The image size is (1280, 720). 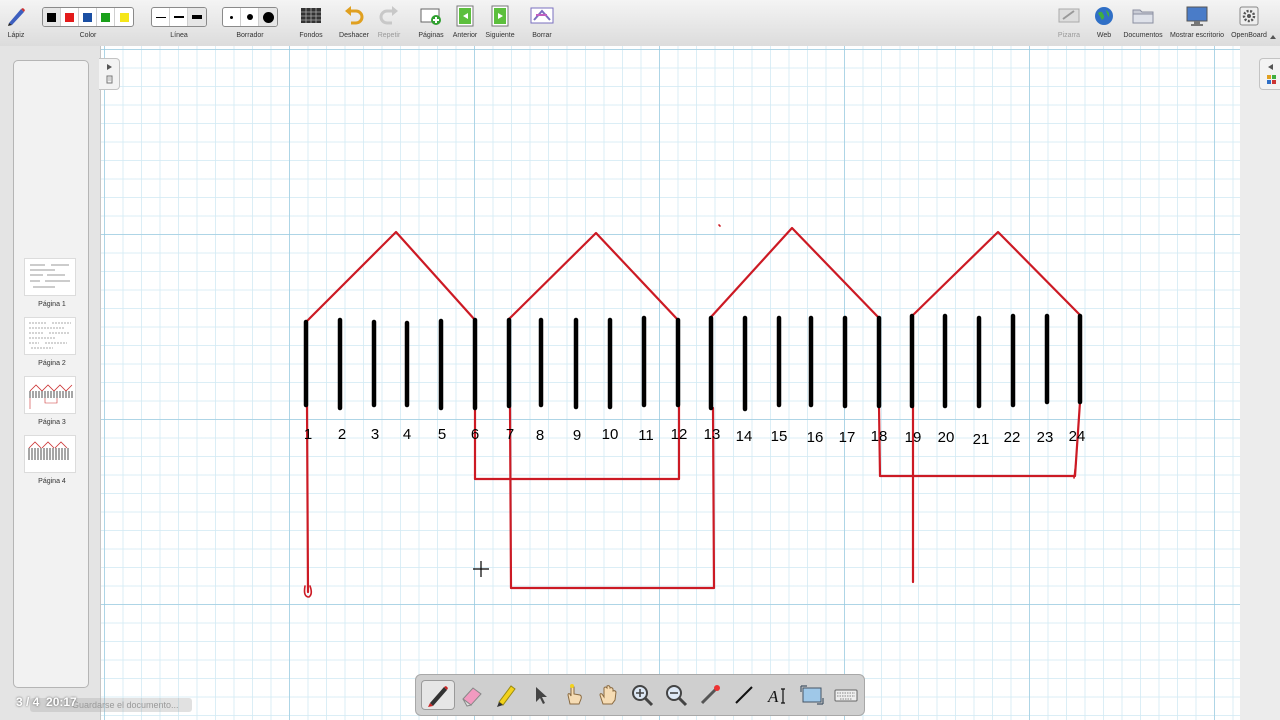 What do you see at coordinates (773, 696) in the screenshot?
I see `svg-text: A` at bounding box center [773, 696].